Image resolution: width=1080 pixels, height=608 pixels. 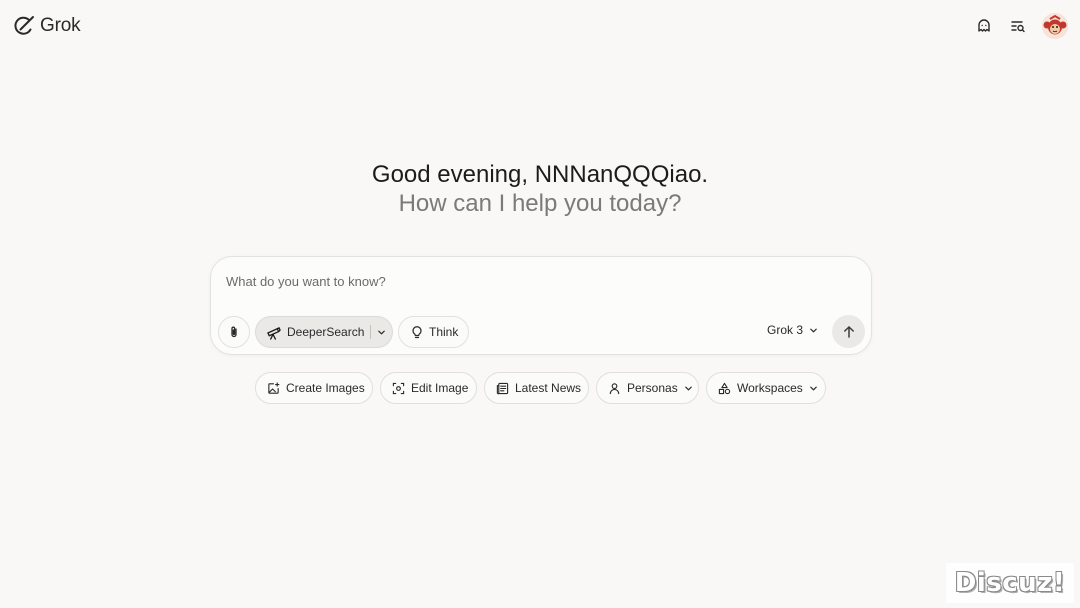 What do you see at coordinates (770, 388) in the screenshot?
I see `workspaces-label: Workspaces` at bounding box center [770, 388].